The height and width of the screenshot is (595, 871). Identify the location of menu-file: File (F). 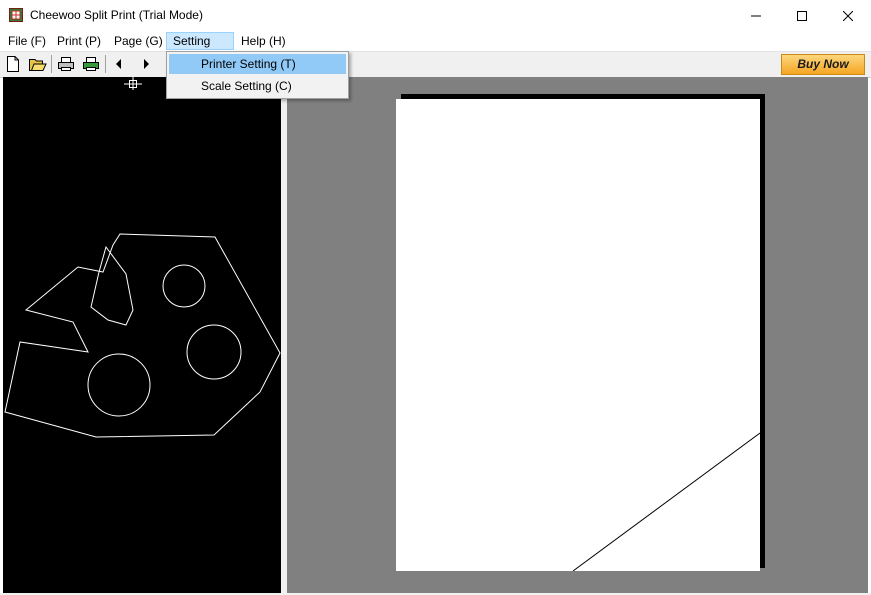
(27, 41).